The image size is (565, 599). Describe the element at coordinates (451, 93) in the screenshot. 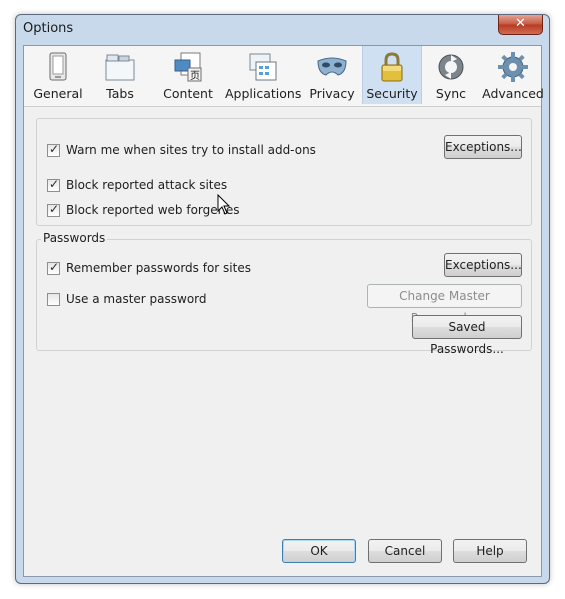

I see `tab-label: Sync` at that location.